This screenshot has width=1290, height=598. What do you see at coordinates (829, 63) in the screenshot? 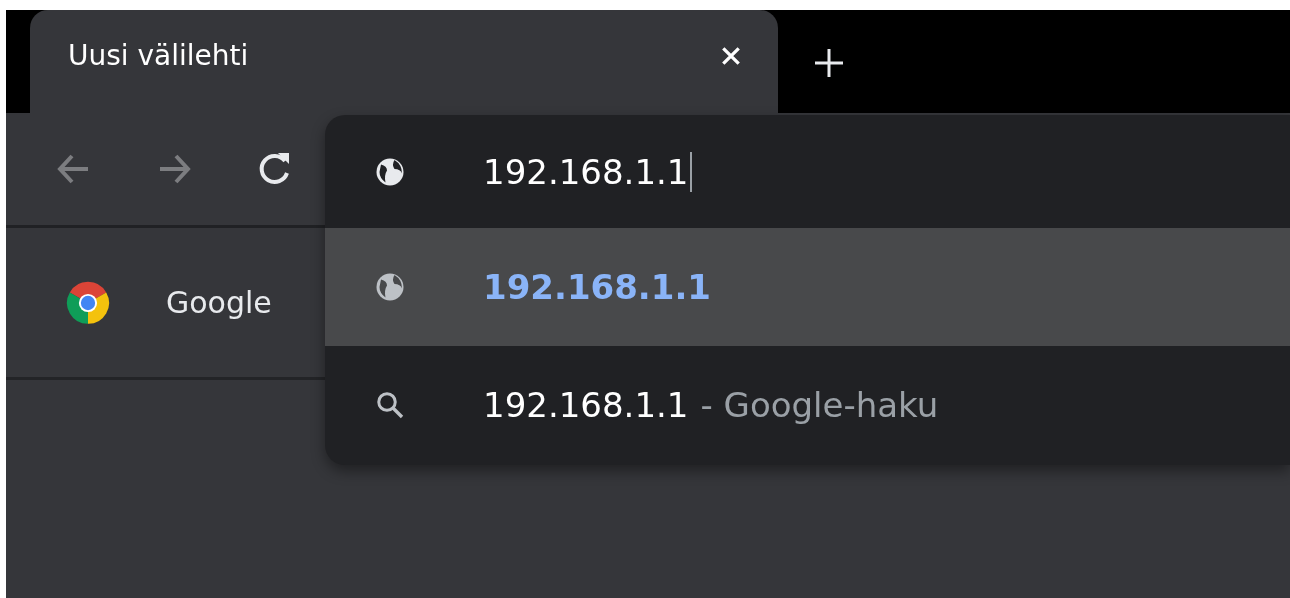
I see `new-tab-icon` at bounding box center [829, 63].